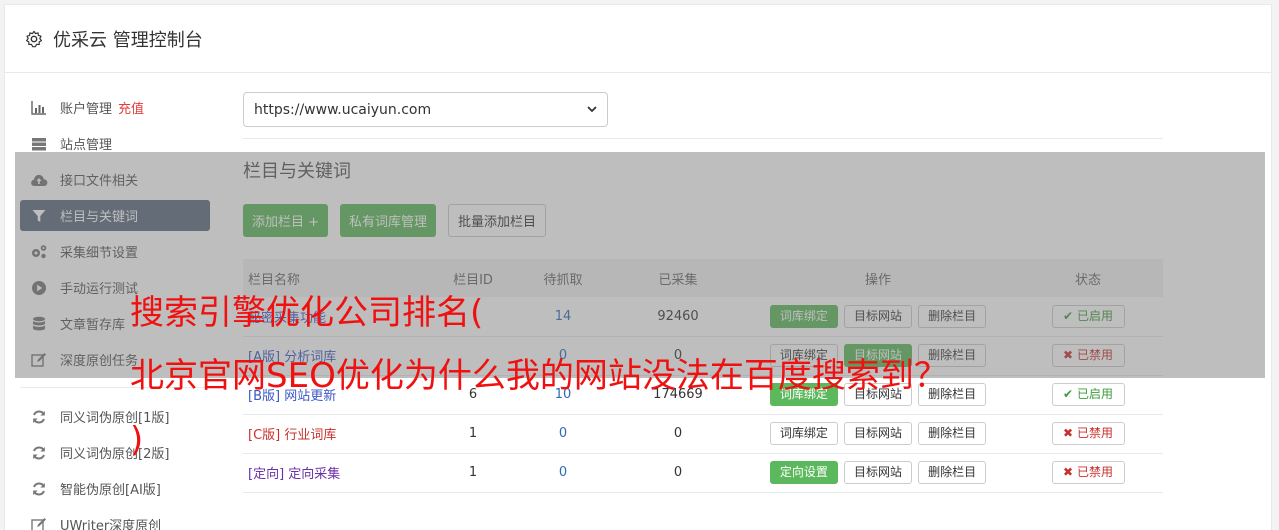 This screenshot has width=1279, height=530. Describe the element at coordinates (34, 38) in the screenshot. I see `gear-icon` at that location.